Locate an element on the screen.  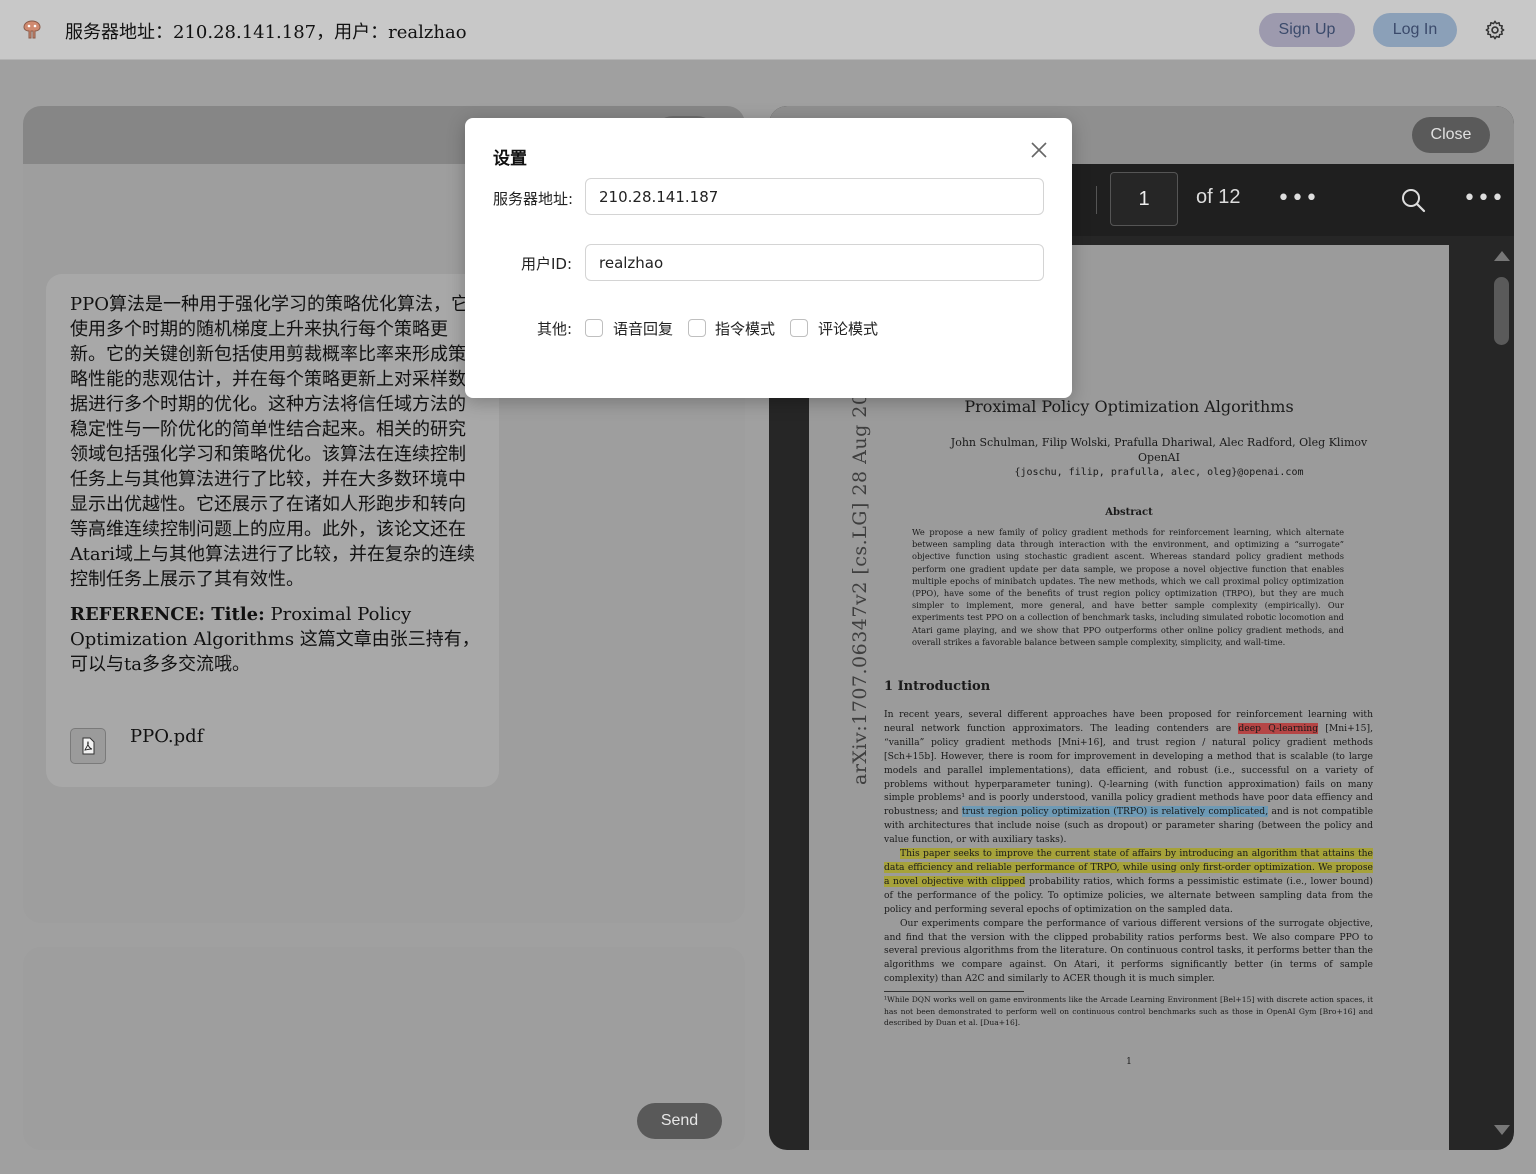
sign-up-button: Sign Up is located at coordinates (1307, 30).